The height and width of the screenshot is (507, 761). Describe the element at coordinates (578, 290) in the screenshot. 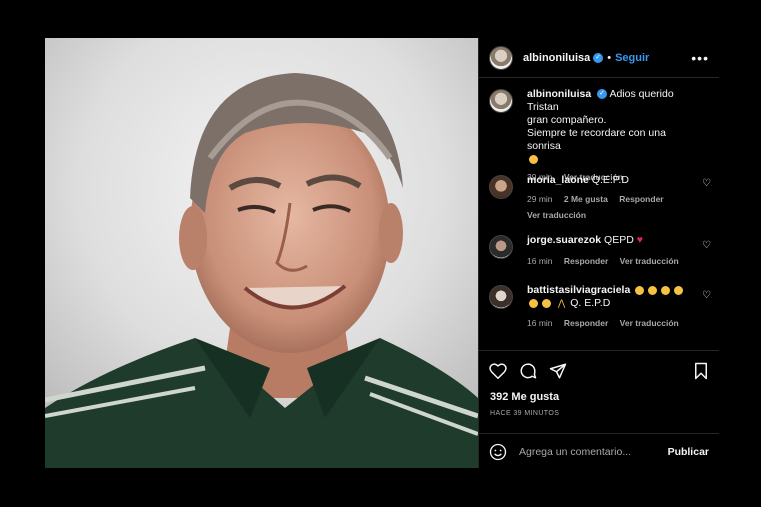

I see `comment-username: battistasilviagraciela` at that location.